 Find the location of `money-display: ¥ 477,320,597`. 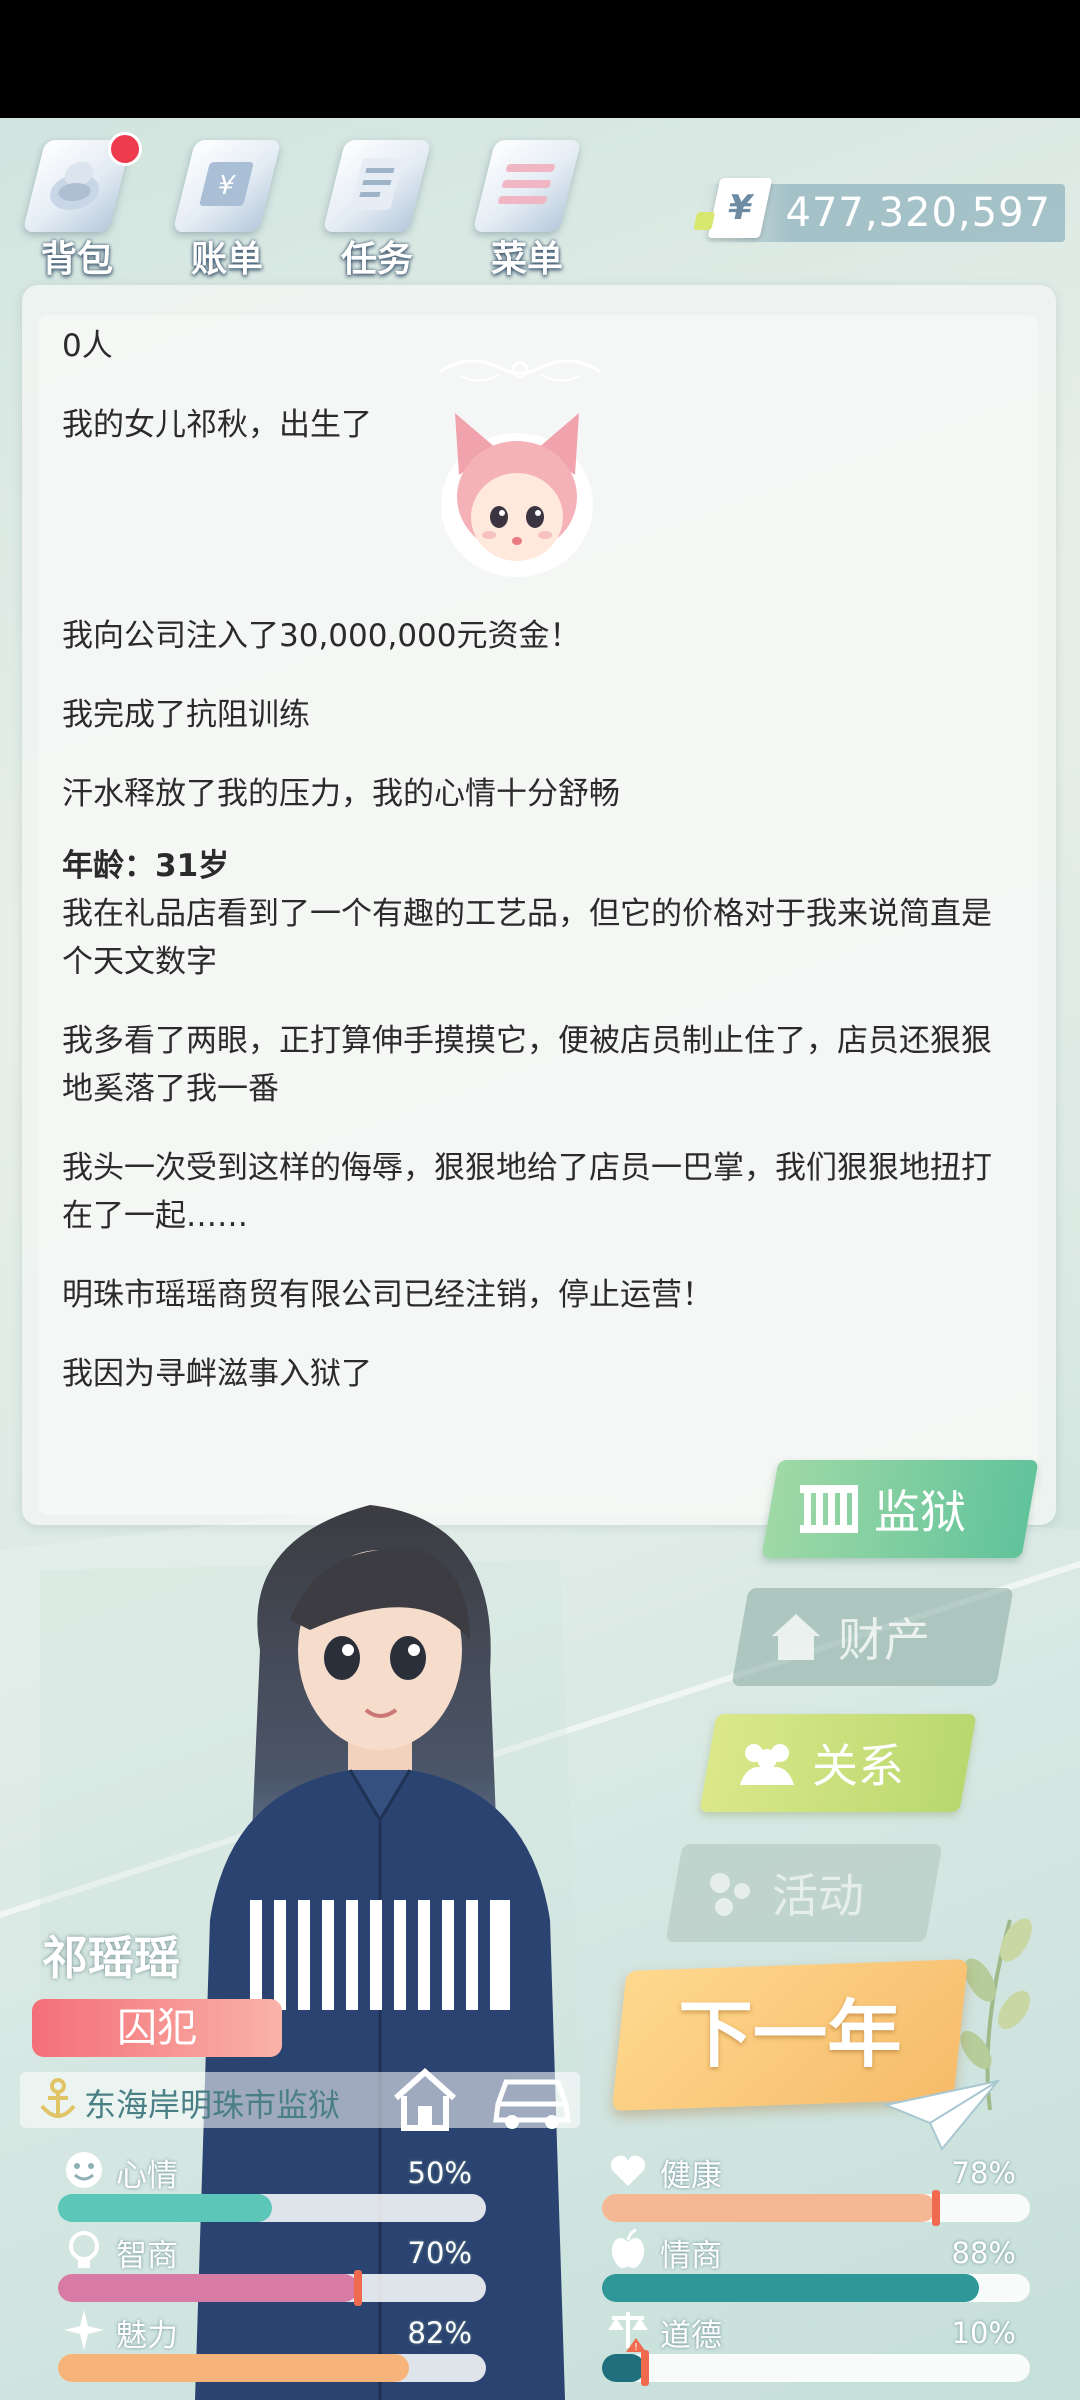

money-display: ¥ 477,320,597 is located at coordinates (879, 210).